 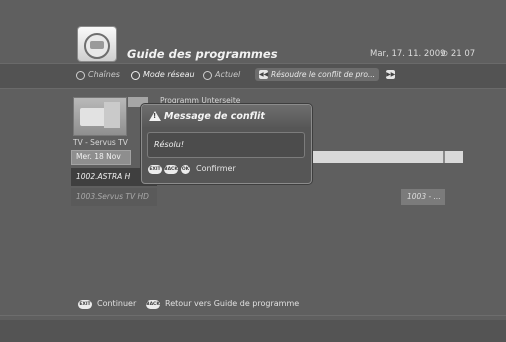 I want to click on time-value: 21 07, so click(x=463, y=54).